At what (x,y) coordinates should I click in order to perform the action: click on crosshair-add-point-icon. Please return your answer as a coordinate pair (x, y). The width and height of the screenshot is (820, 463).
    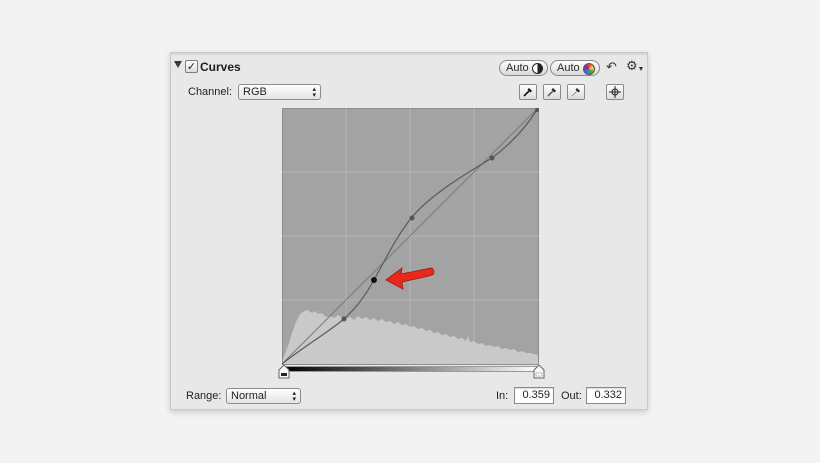
    Looking at the image, I should click on (615, 92).